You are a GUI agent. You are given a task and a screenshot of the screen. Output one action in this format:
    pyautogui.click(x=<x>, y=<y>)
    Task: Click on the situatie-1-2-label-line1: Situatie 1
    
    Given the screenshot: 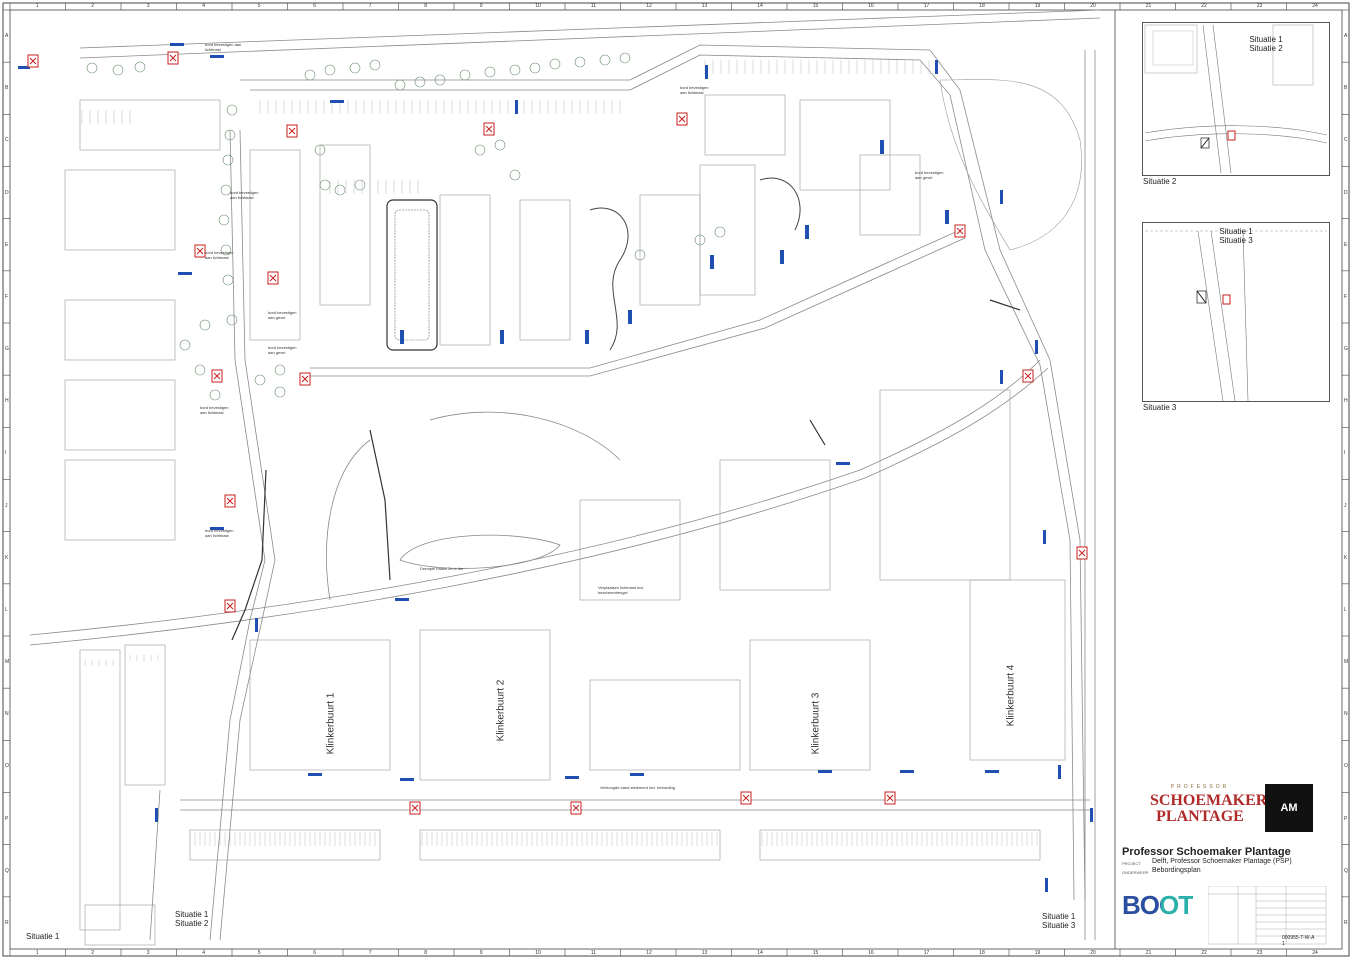 What is the action you would take?
    pyautogui.click(x=192, y=914)
    